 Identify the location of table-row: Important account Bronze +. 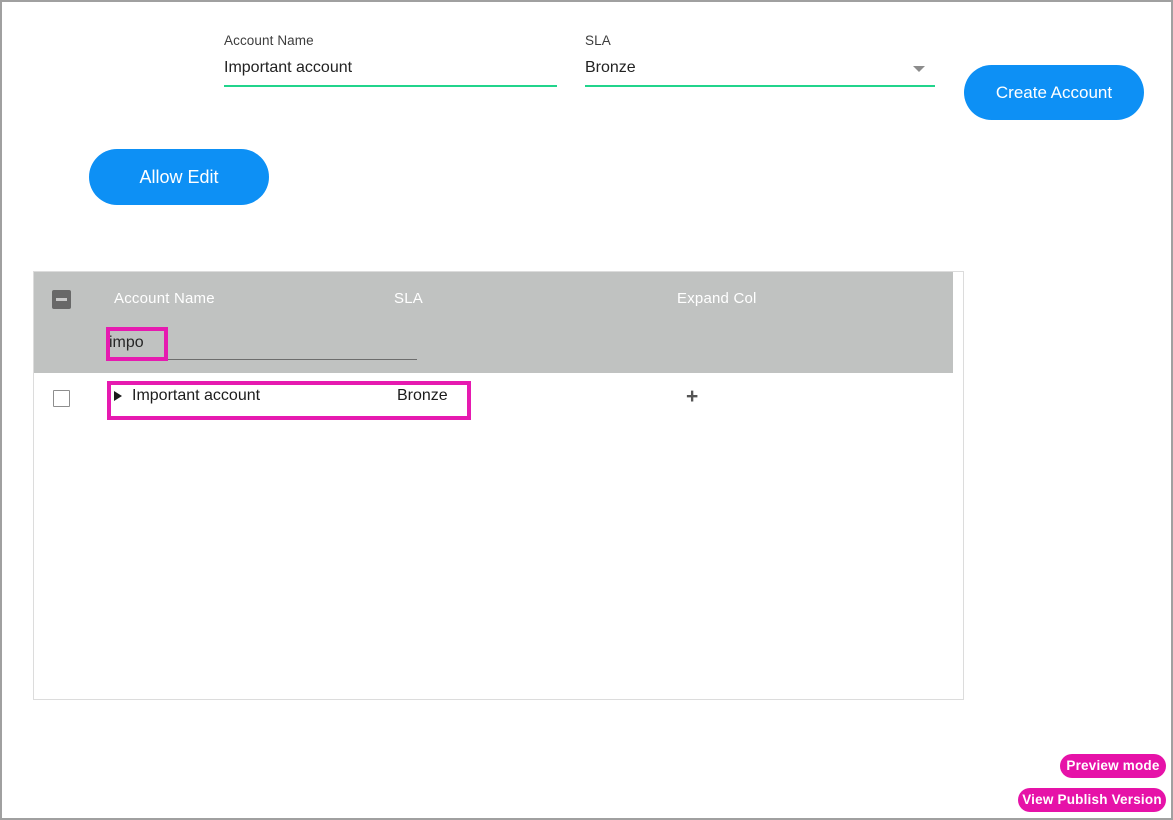
(498, 399).